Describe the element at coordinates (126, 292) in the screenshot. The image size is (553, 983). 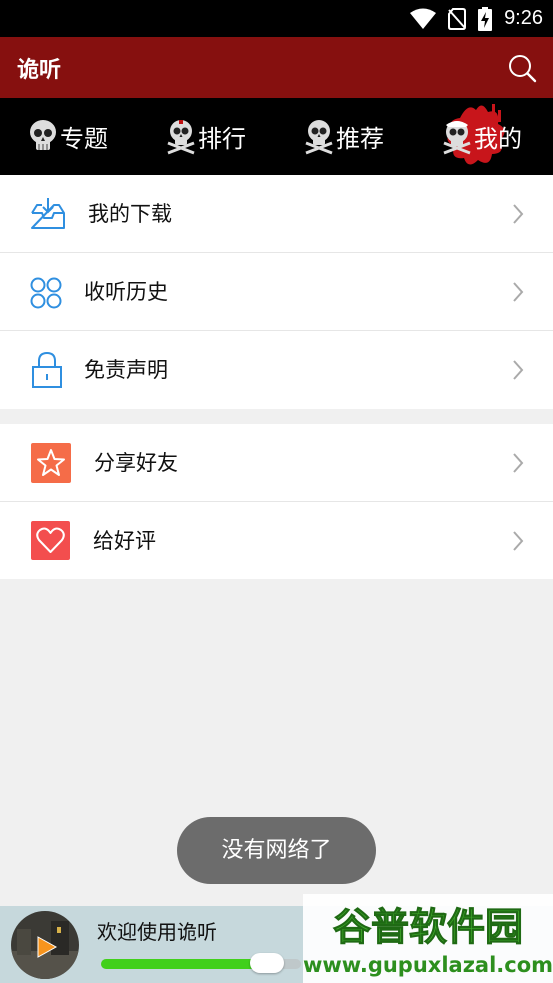
I see `menu-item-label: 收听历史` at that location.